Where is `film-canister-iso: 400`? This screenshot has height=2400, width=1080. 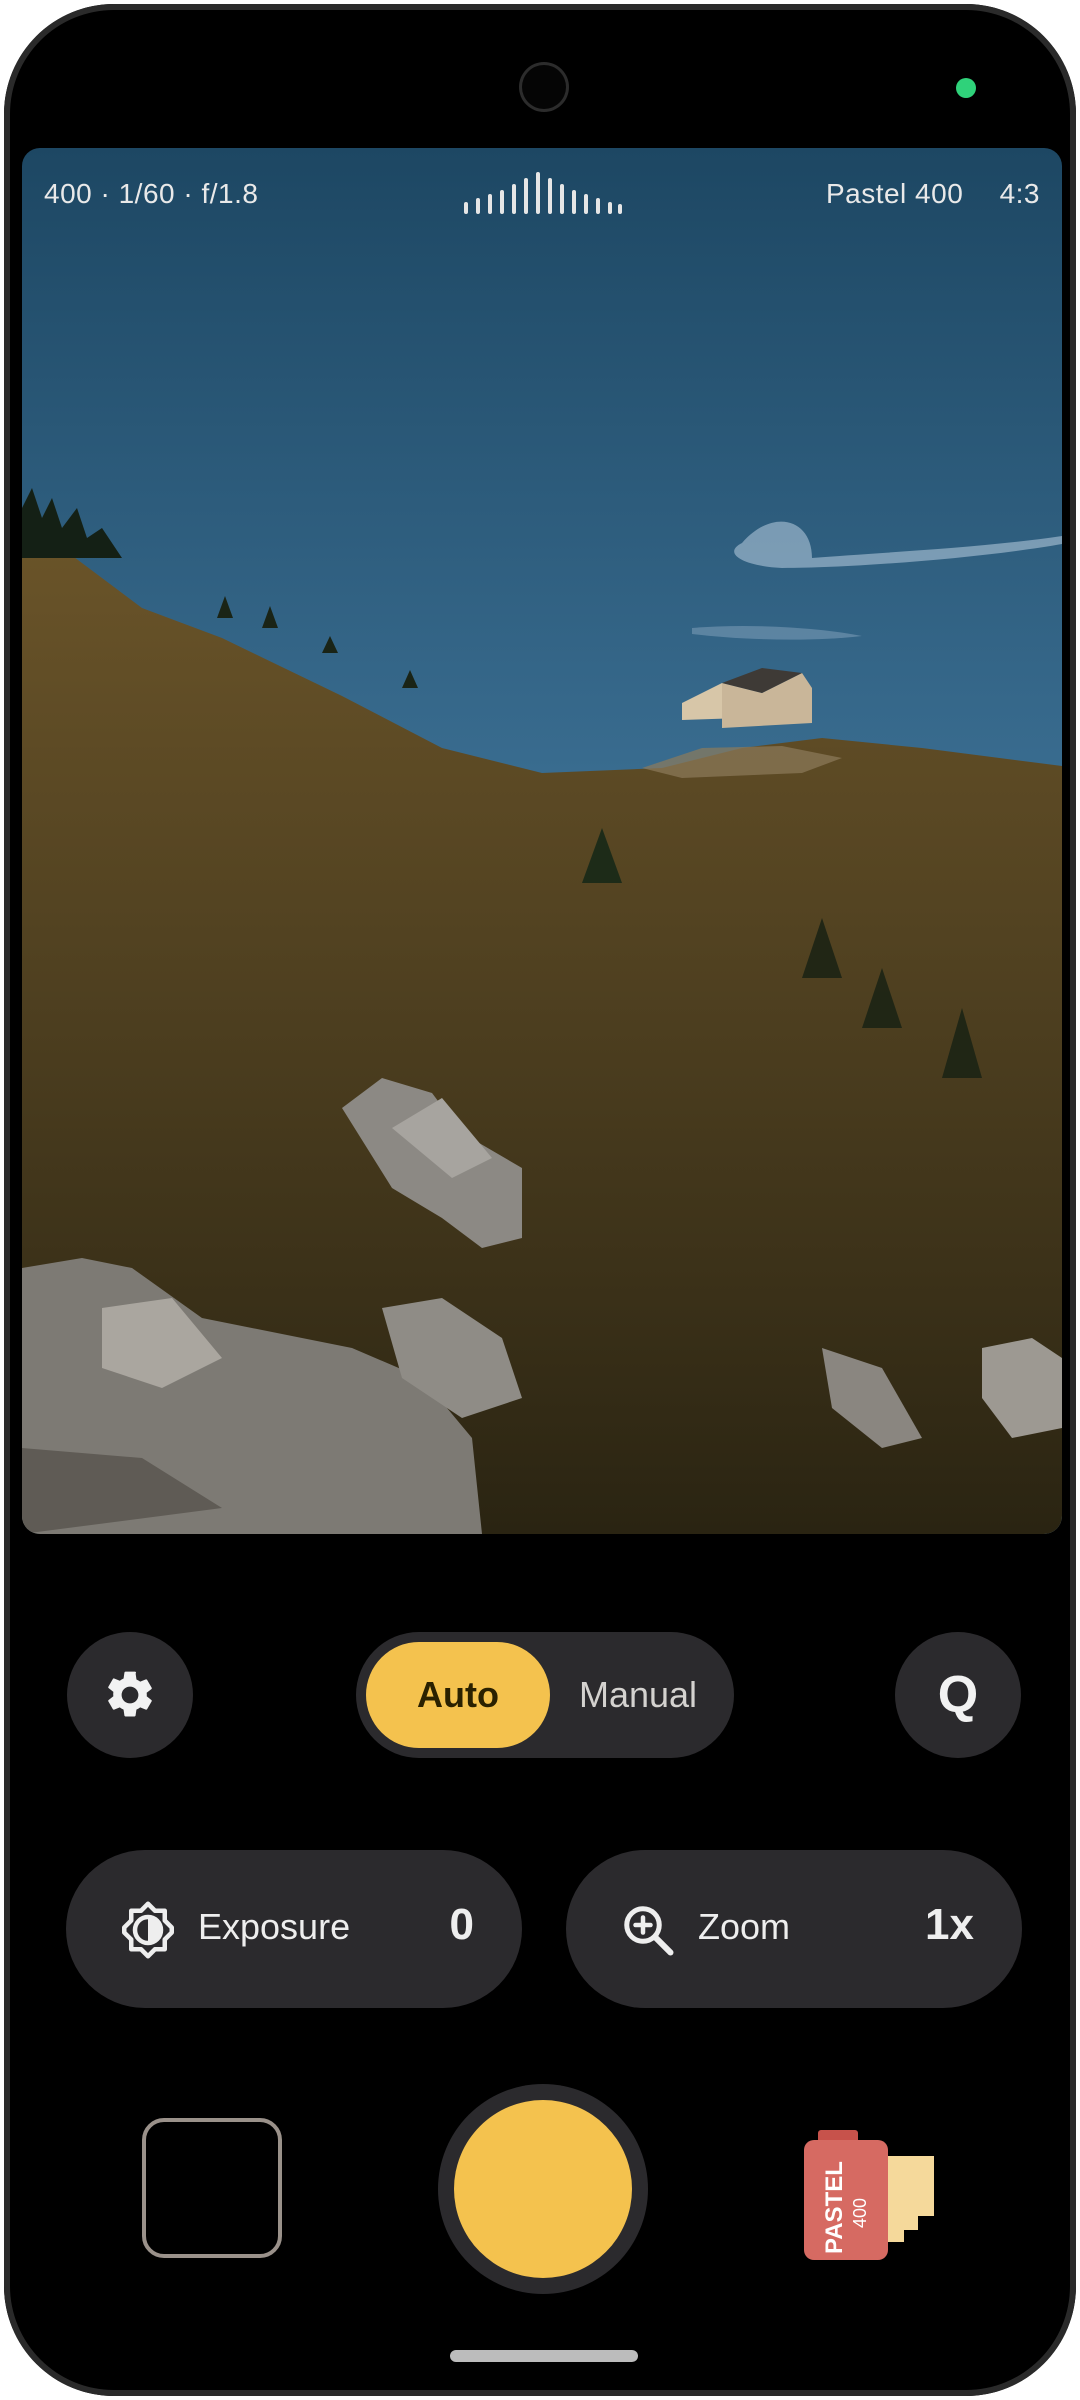
film-canister-iso: 400 is located at coordinates (860, 2213).